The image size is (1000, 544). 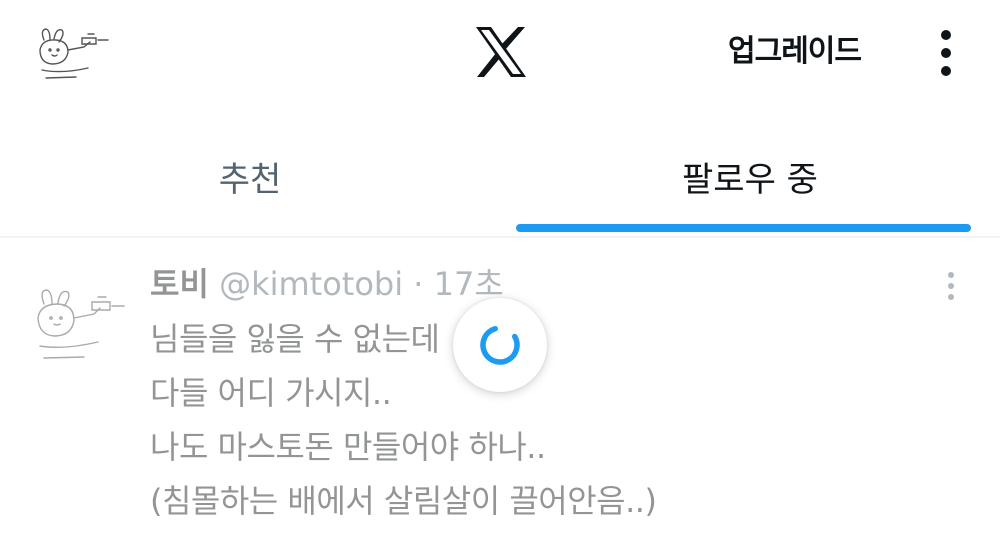 What do you see at coordinates (501, 52) in the screenshot?
I see `x-logo-icon` at bounding box center [501, 52].